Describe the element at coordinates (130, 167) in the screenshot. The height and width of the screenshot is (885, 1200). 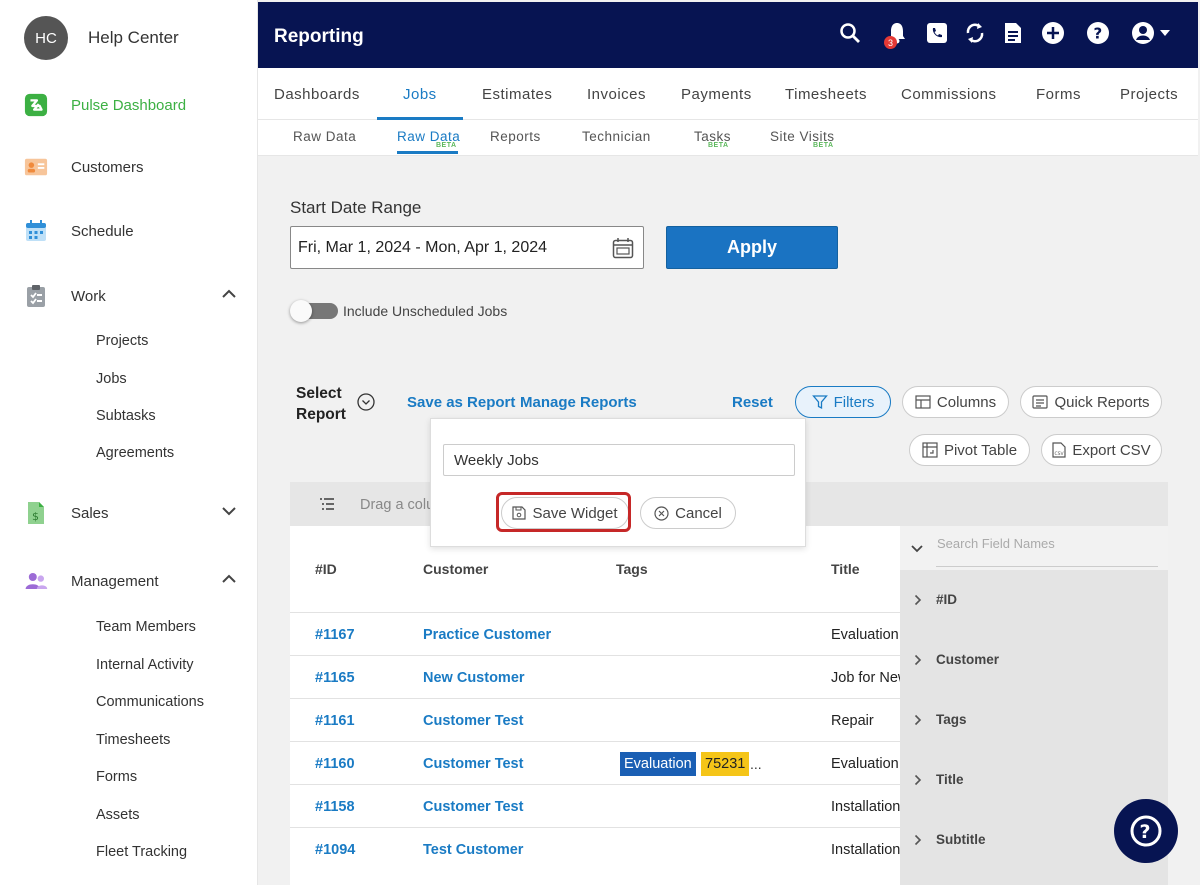
I see `sidebar-item-customers: Customers` at that location.